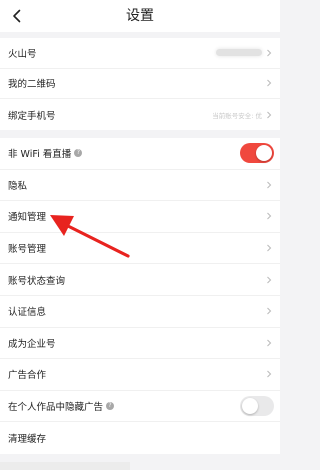 The image size is (320, 470). I want to click on row-privacy: 隐私, so click(140, 186).